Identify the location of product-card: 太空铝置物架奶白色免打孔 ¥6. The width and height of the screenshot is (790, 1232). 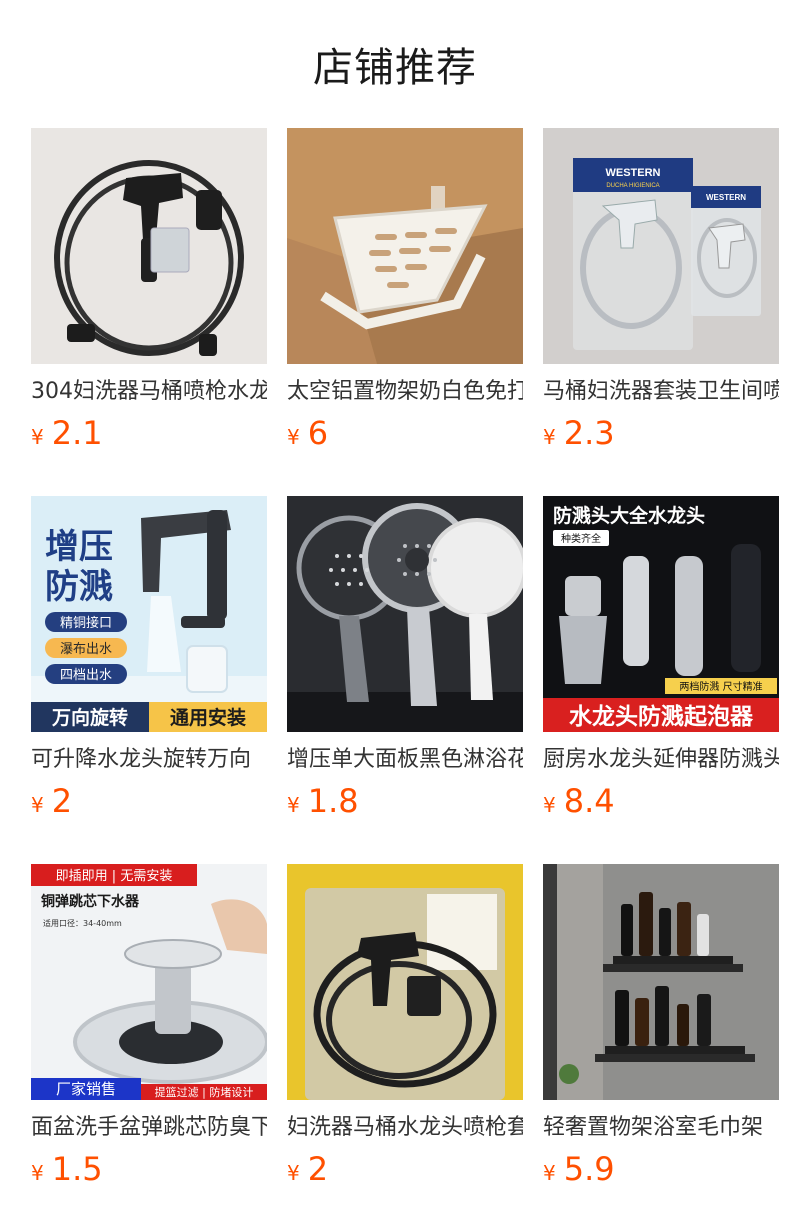
(405, 312).